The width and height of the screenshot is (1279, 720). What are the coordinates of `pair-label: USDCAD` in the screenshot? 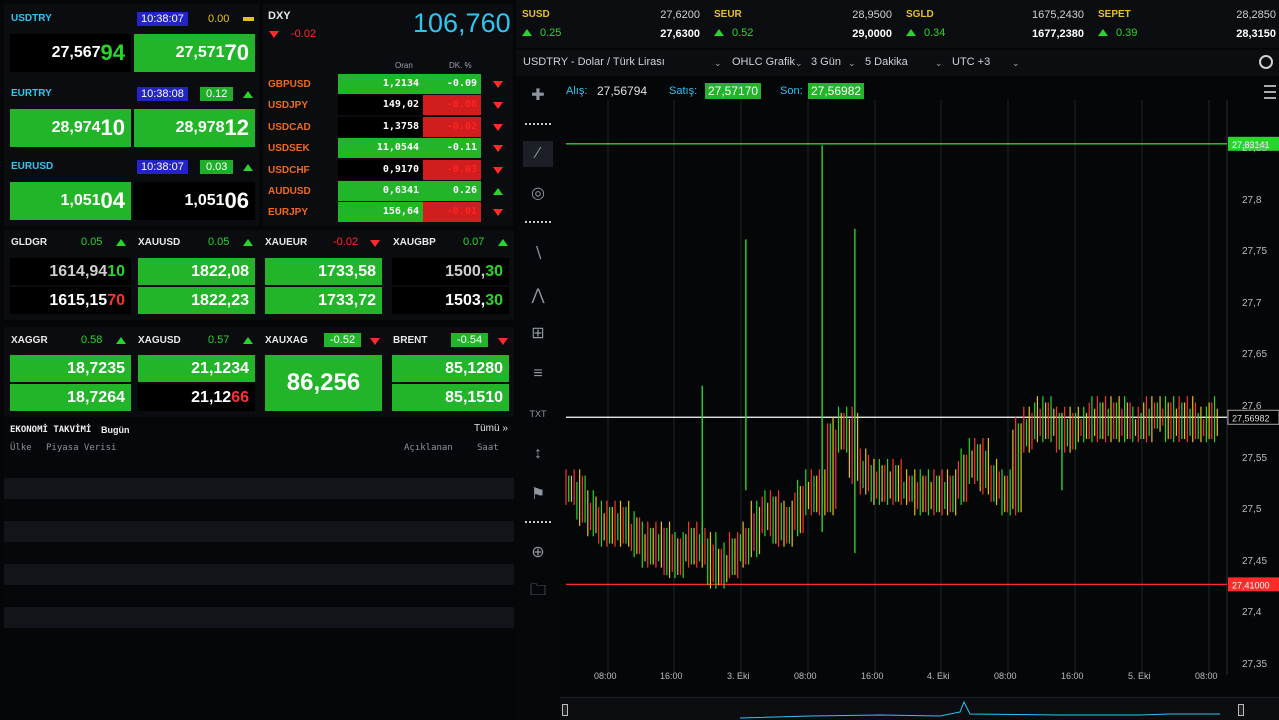 It's located at (289, 127).